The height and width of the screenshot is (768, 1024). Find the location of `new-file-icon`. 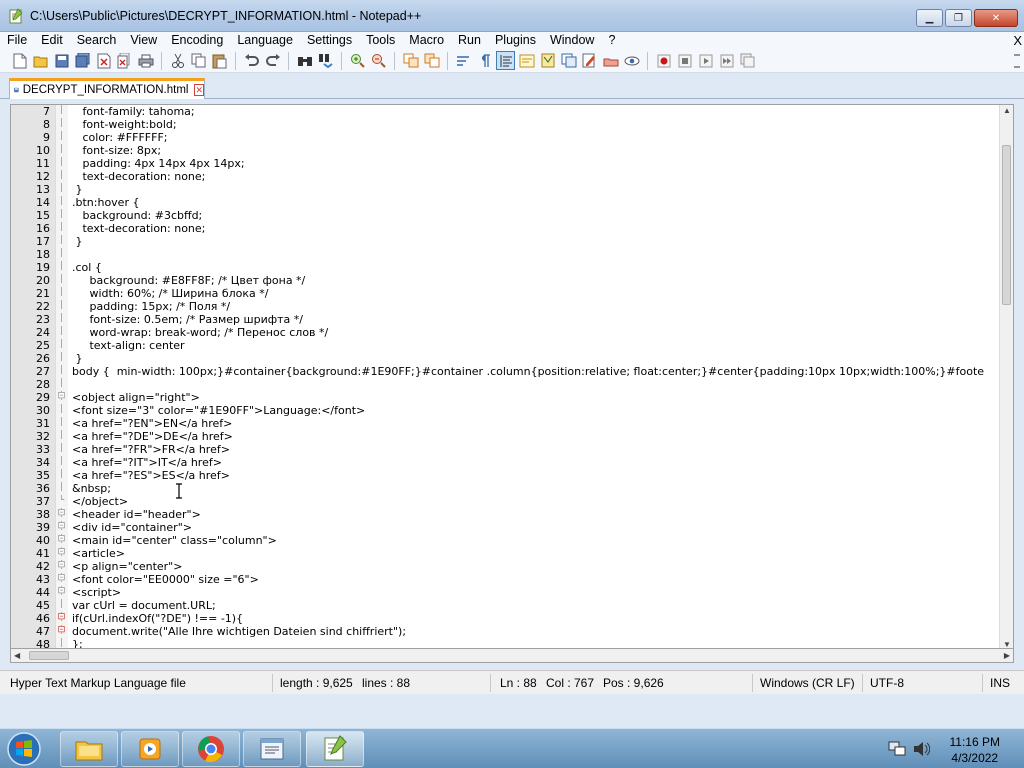

new-file-icon is located at coordinates (19, 60).